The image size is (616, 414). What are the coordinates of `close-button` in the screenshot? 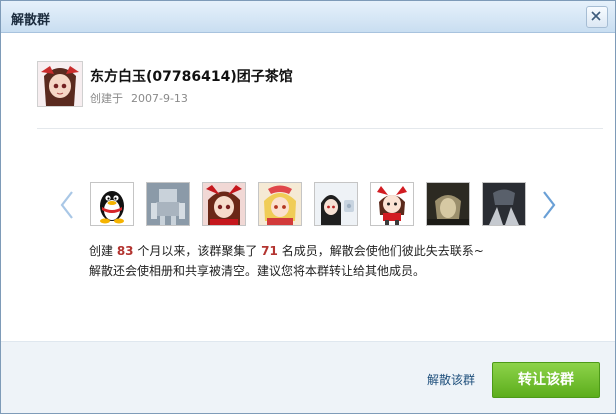 It's located at (597, 17).